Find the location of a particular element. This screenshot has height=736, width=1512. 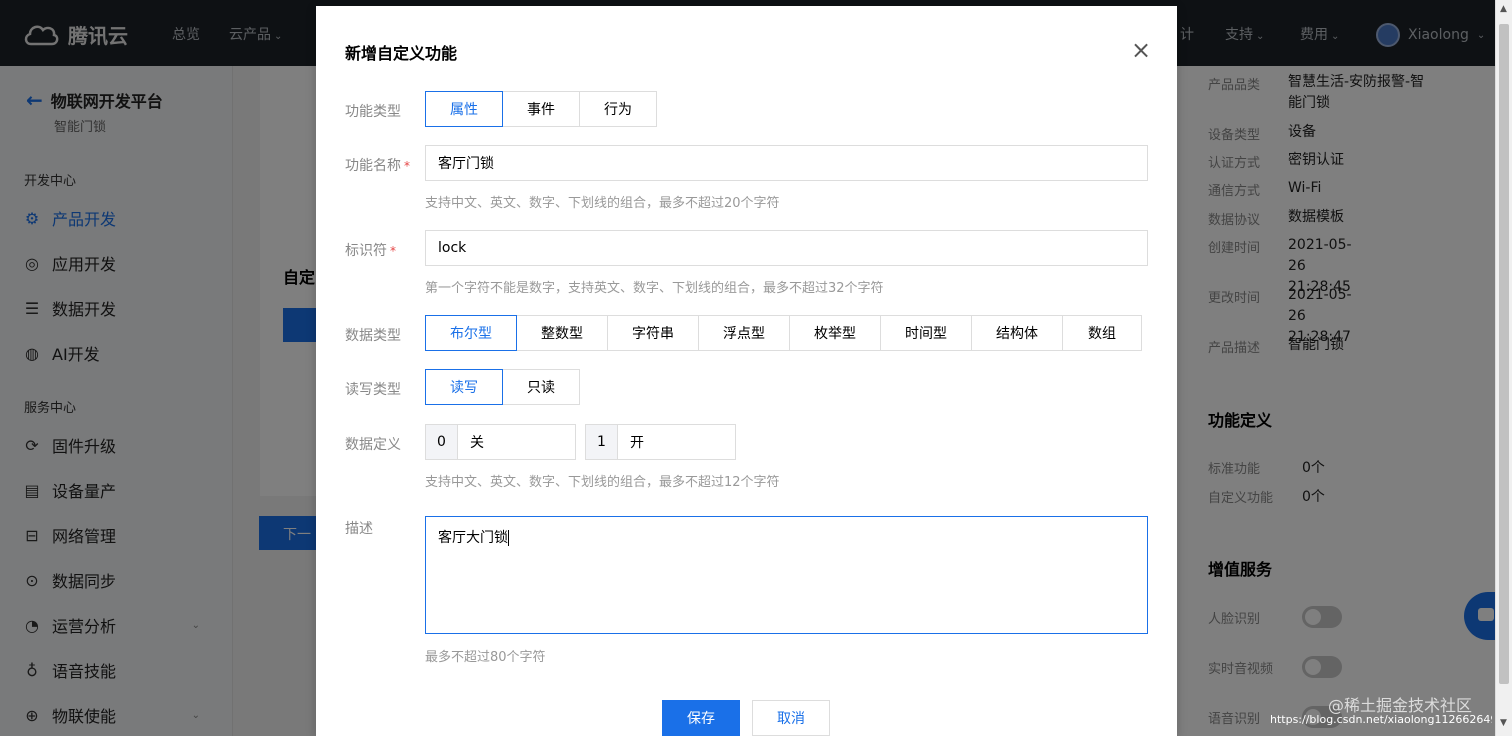

identifier-label: 标识符 * is located at coordinates (370, 250).